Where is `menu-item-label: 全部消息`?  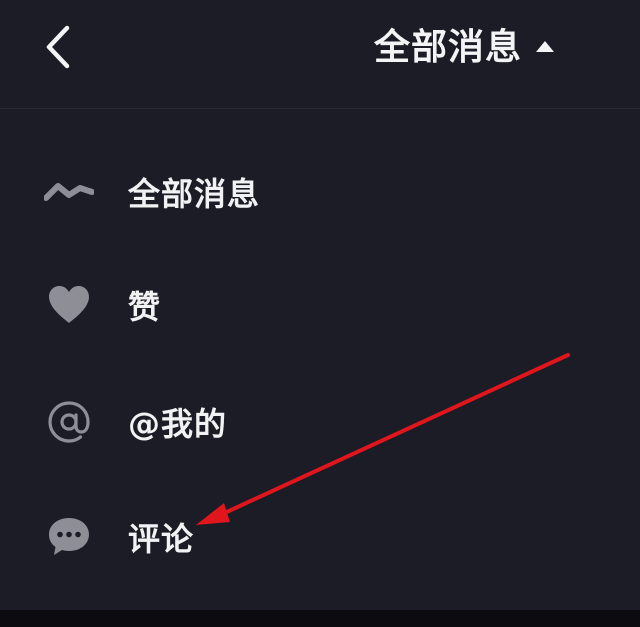
menu-item-label: 全部消息 is located at coordinates (194, 194).